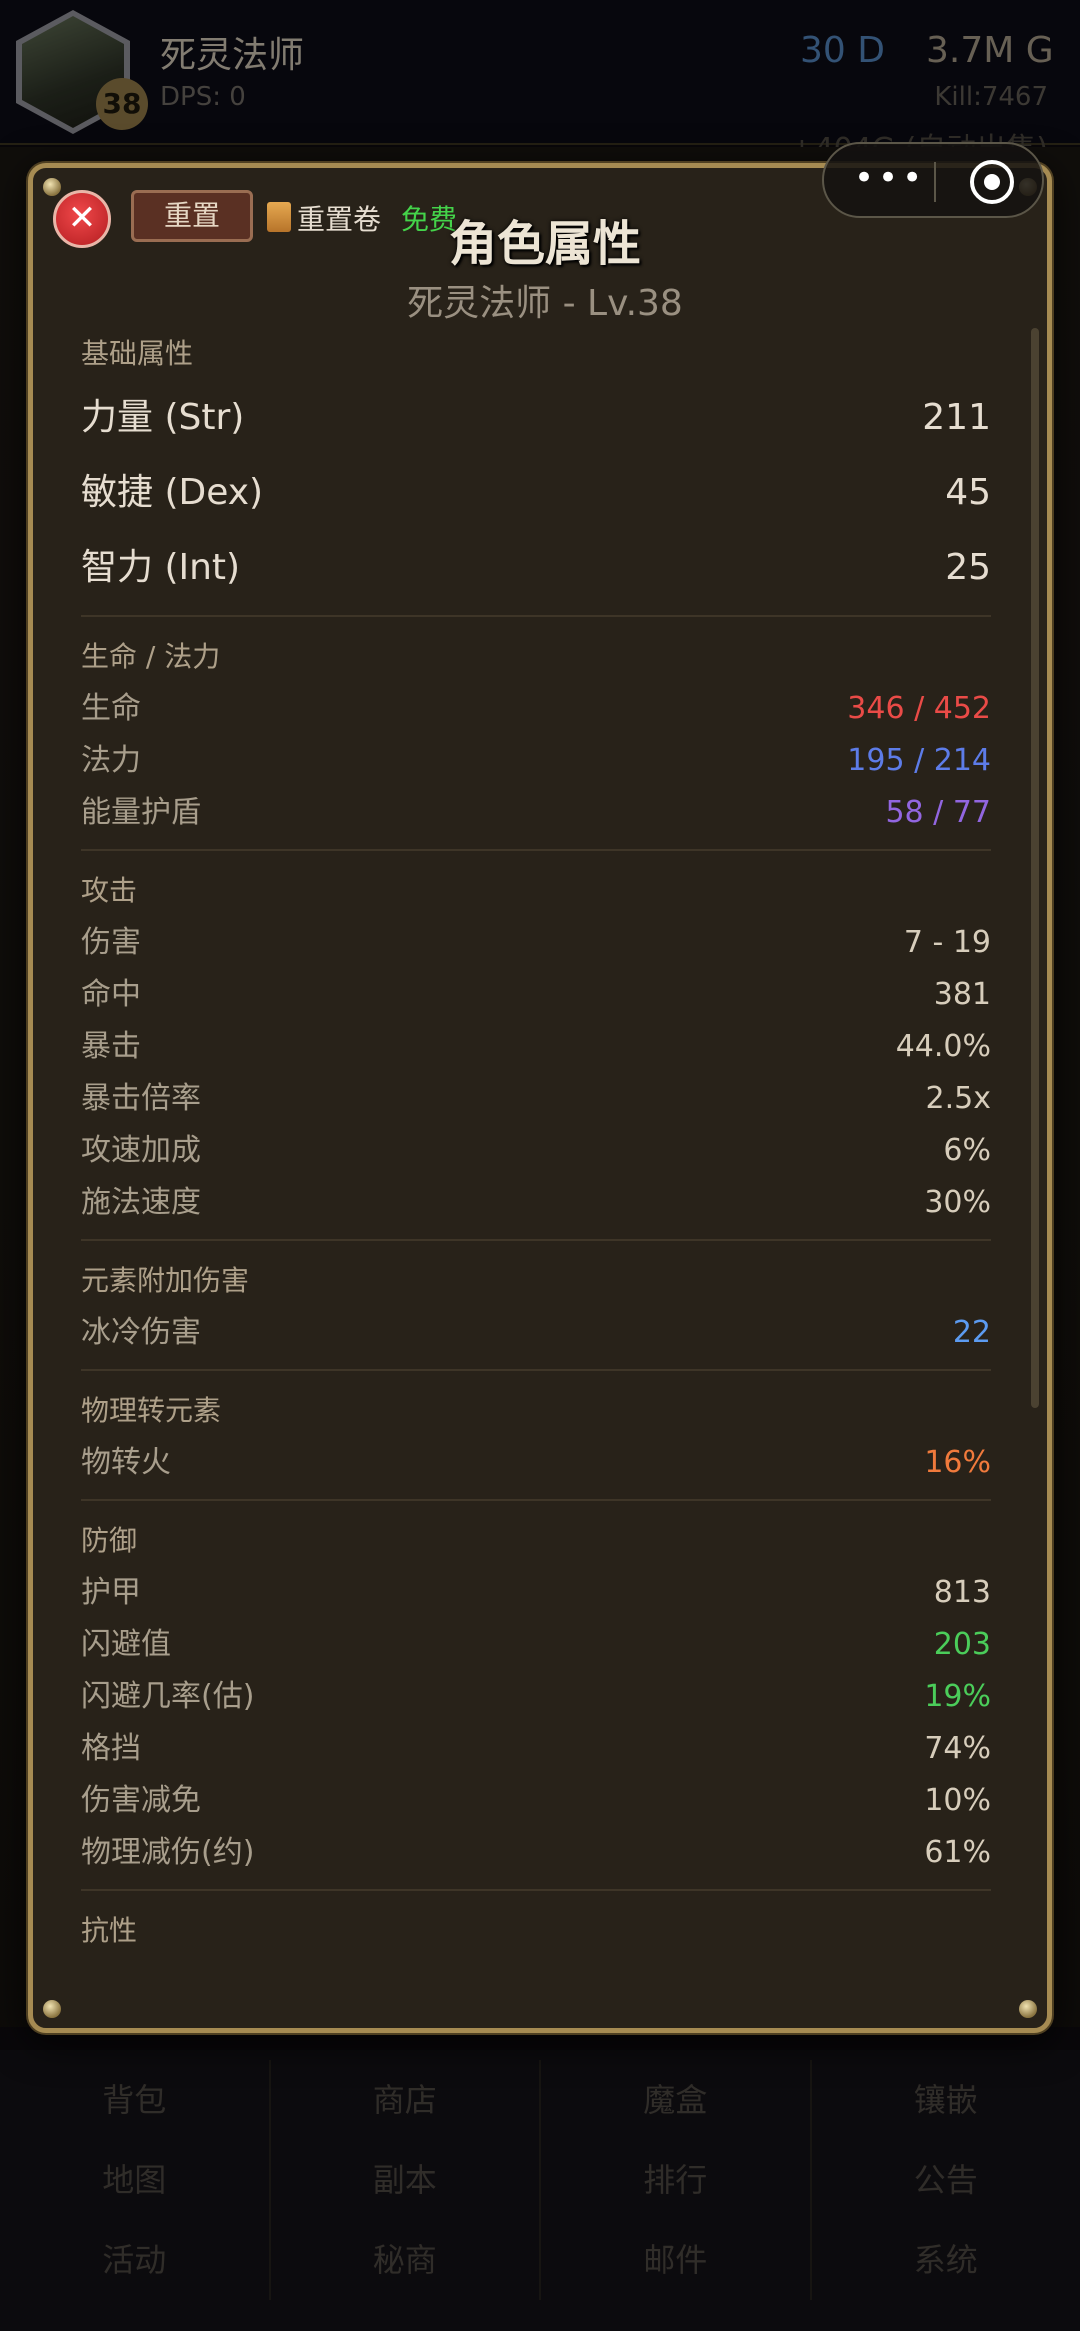 The image size is (1080, 2331). Describe the element at coordinates (536, 1099) in the screenshot. I see `stat-row-crit-multiplier: 暴击倍率 2.5x` at that location.